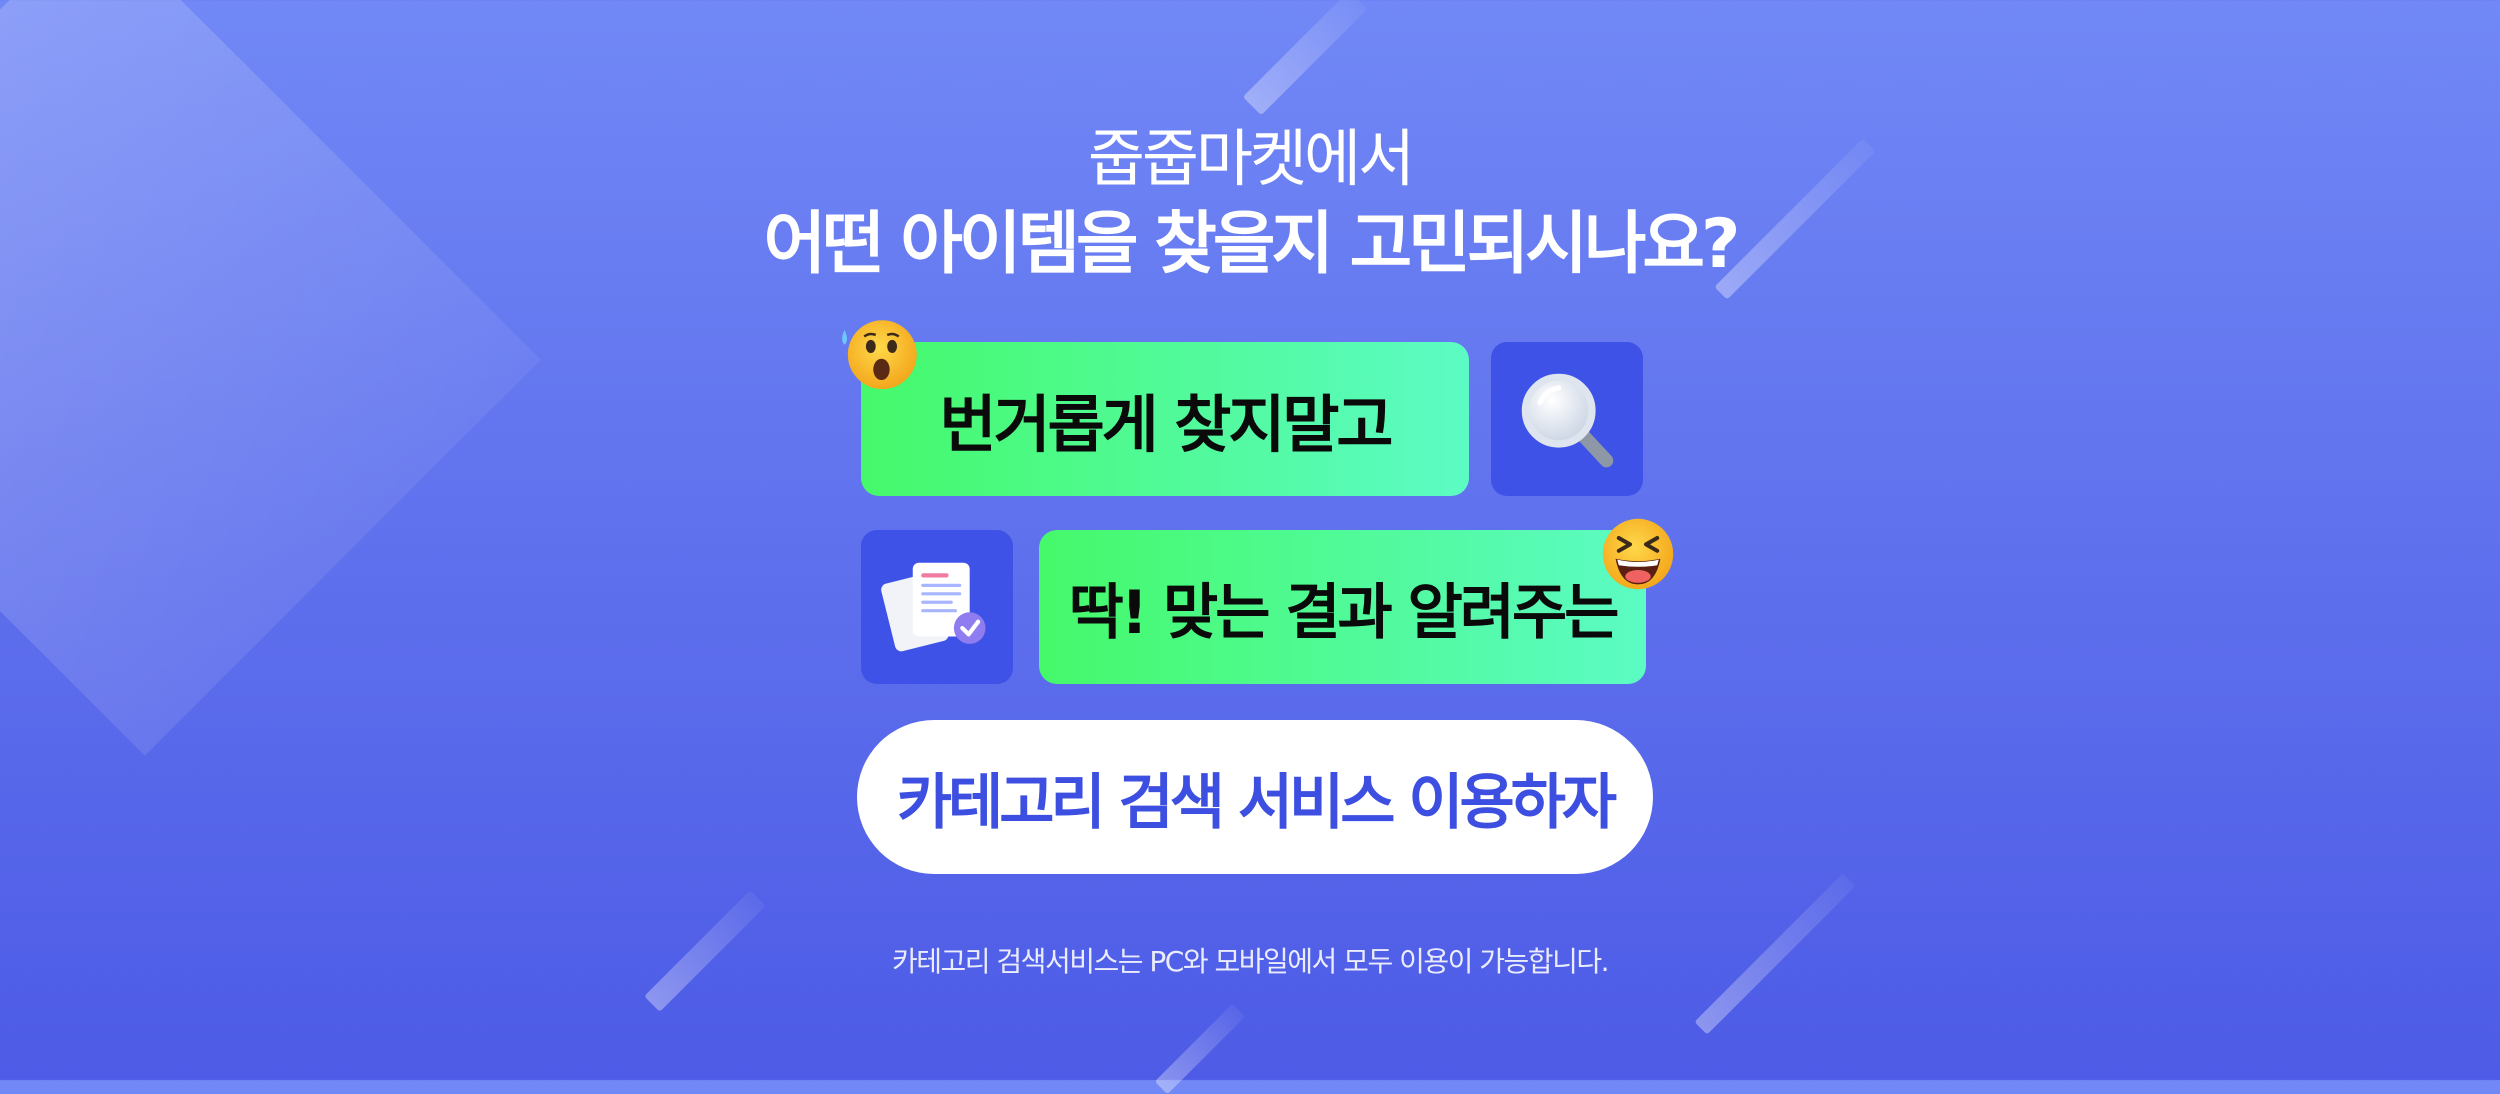 The height and width of the screenshot is (1094, 2500). What do you see at coordinates (1250, 961) in the screenshot?
I see `footnote-text: 카테고리 검색서비스는 PC와 모바일에서 모두 이용이 가능합니다.` at bounding box center [1250, 961].